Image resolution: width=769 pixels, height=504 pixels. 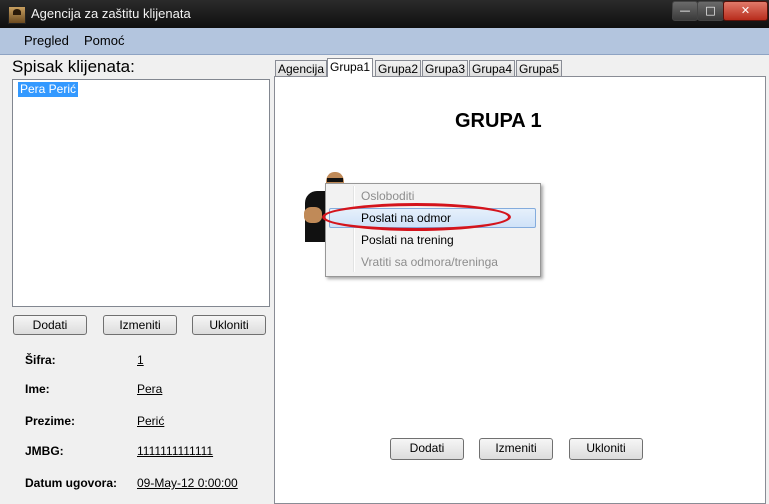 What do you see at coordinates (301, 68) in the screenshot?
I see `tab-agencija: Agencija` at bounding box center [301, 68].